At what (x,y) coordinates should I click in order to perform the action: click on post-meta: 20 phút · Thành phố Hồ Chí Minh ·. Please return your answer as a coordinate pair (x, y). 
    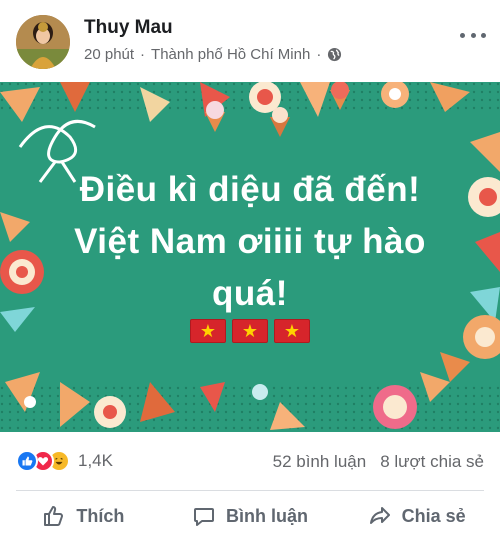
    Looking at the image, I should click on (213, 54).